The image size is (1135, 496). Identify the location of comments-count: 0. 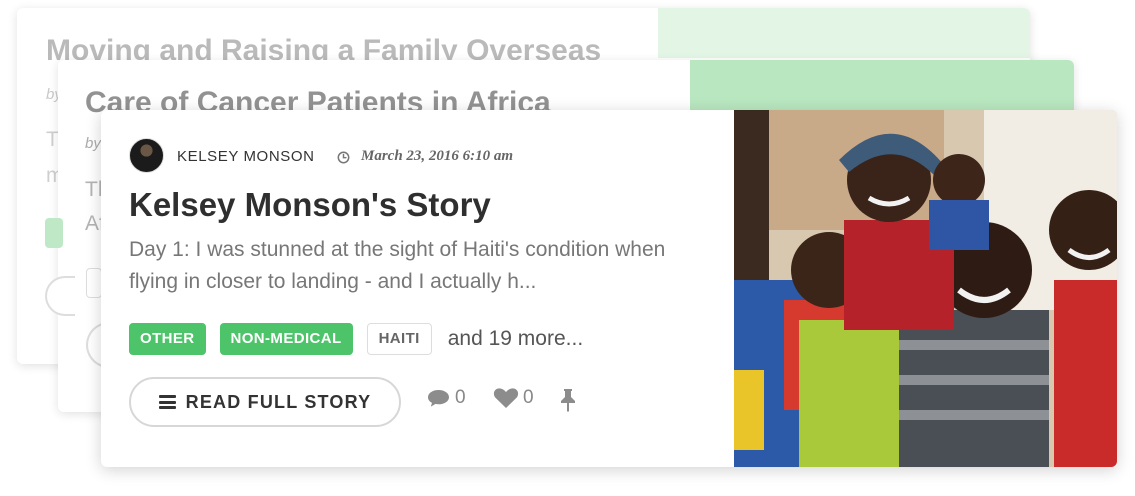
(446, 398).